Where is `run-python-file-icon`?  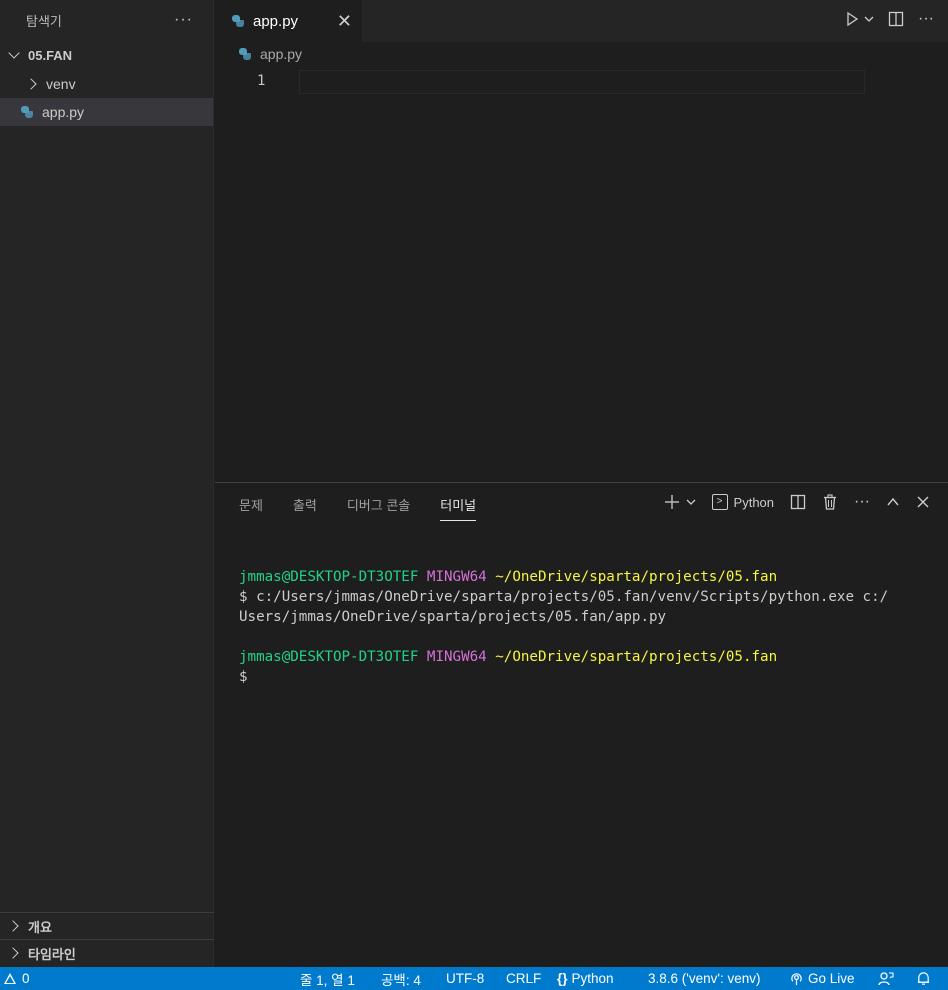 run-python-file-icon is located at coordinates (852, 19).